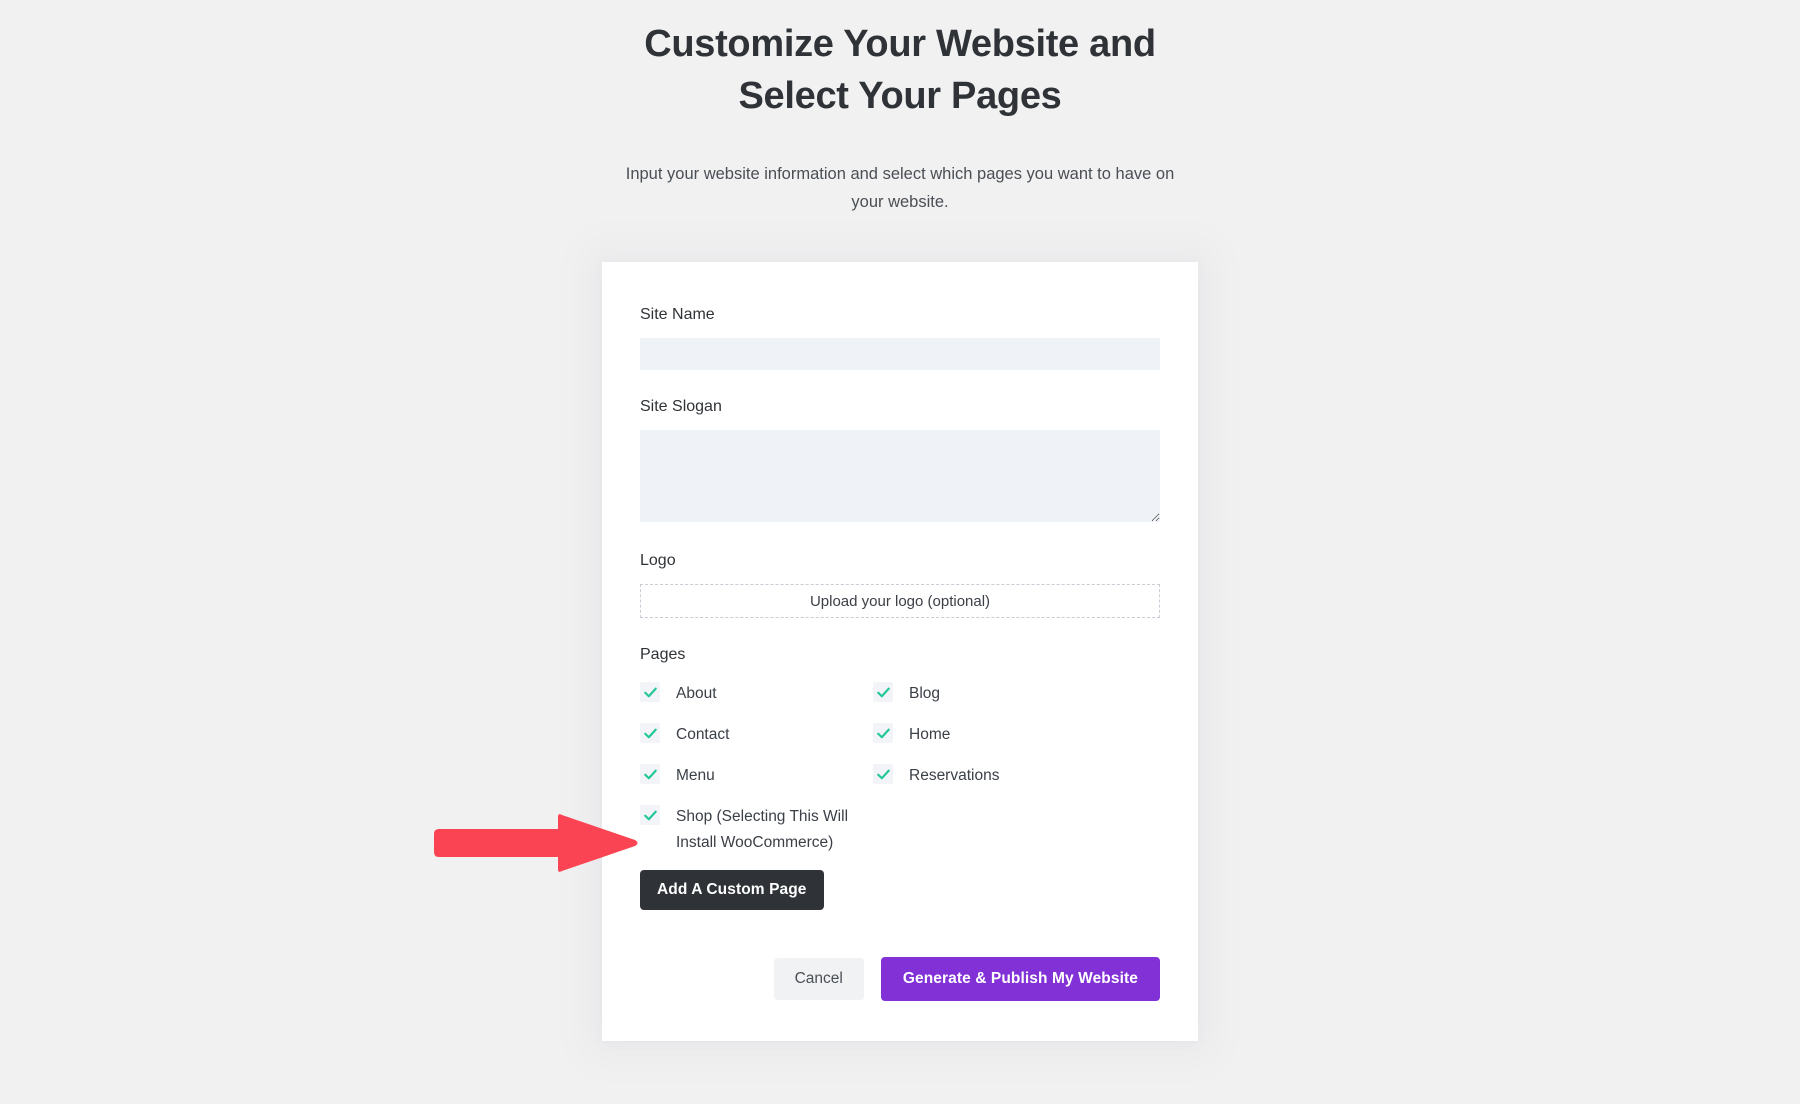 This screenshot has height=1104, width=1800. What do you see at coordinates (900, 337) in the screenshot?
I see `site-name-field: Site Name` at bounding box center [900, 337].